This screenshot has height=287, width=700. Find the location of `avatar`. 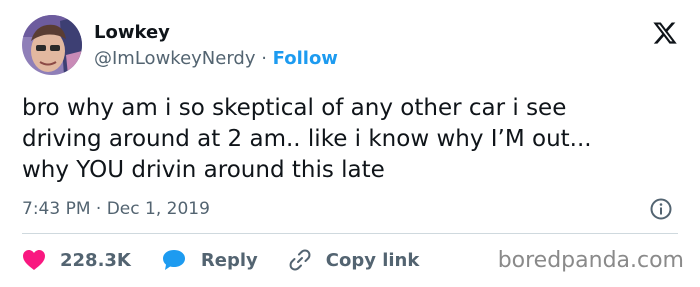

avatar is located at coordinates (52, 45).